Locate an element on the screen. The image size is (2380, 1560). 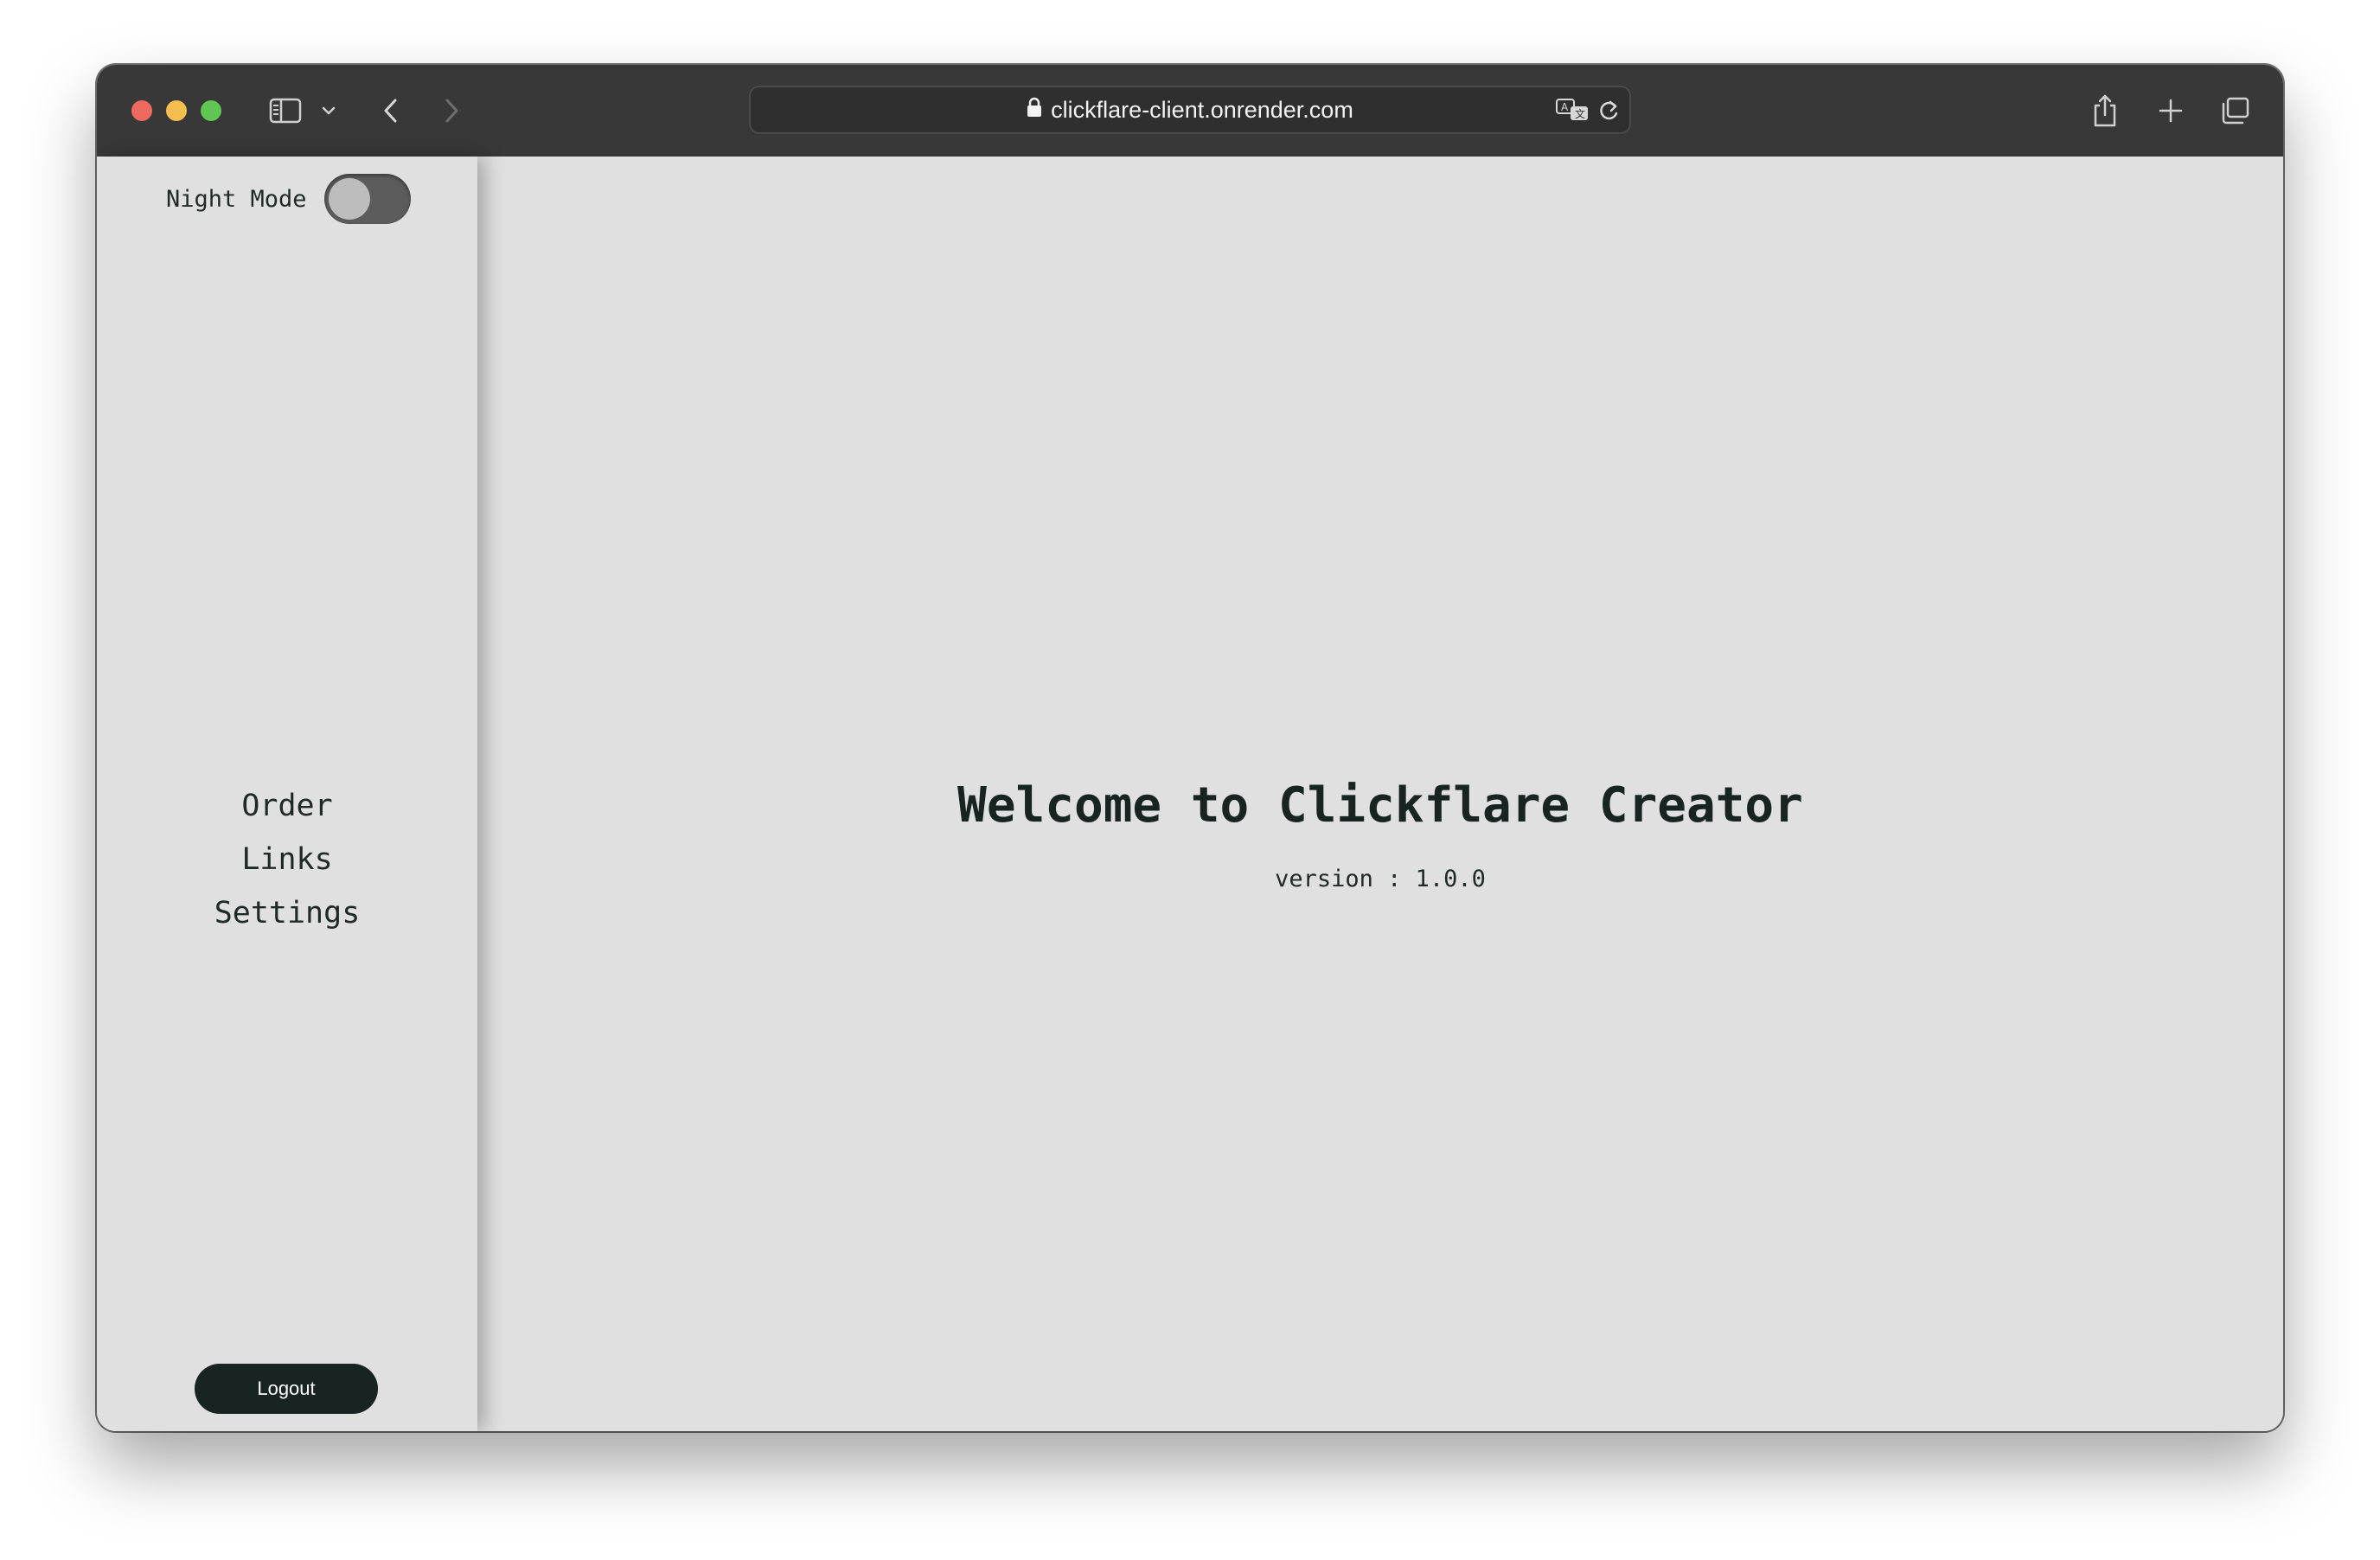
share-icon is located at coordinates (2105, 111).